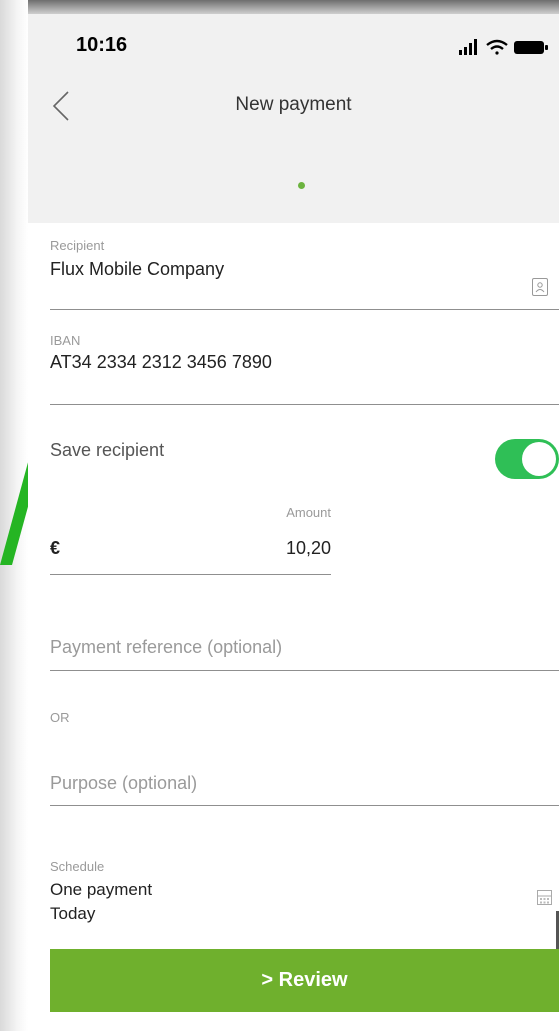  What do you see at coordinates (301, 185) in the screenshot?
I see `step-indicator-dot` at bounding box center [301, 185].